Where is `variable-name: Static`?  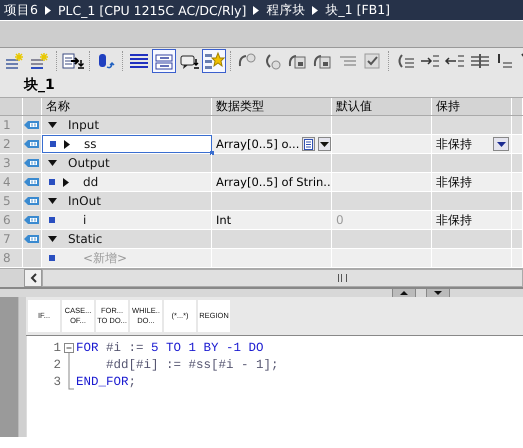
variable-name: Static is located at coordinates (84, 239).